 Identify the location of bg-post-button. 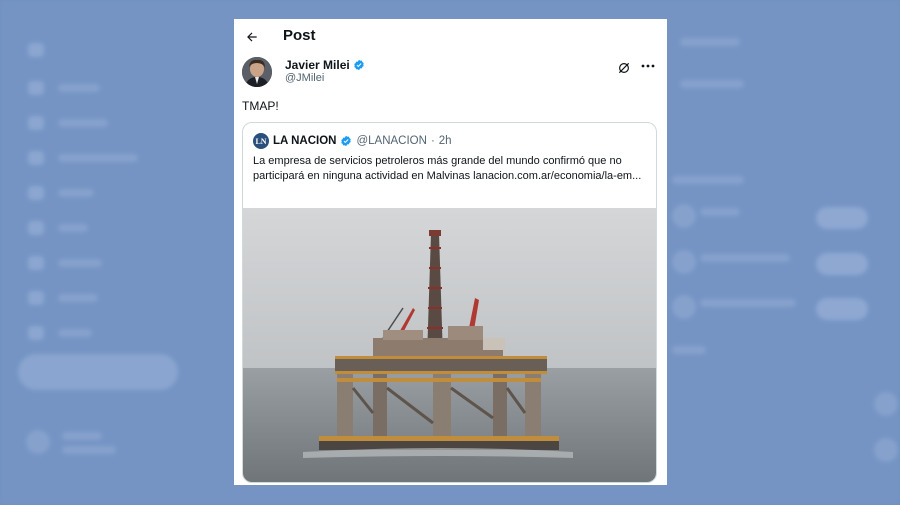
(98, 372).